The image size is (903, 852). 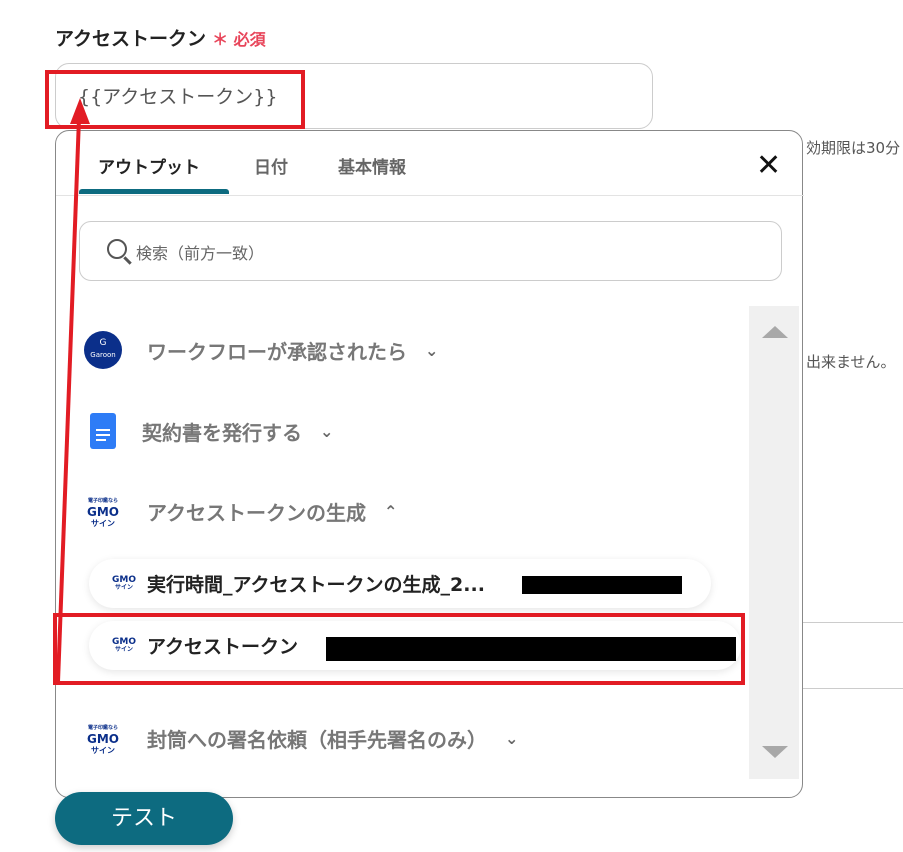 I want to click on annotation-arrow, so click(x=73, y=390).